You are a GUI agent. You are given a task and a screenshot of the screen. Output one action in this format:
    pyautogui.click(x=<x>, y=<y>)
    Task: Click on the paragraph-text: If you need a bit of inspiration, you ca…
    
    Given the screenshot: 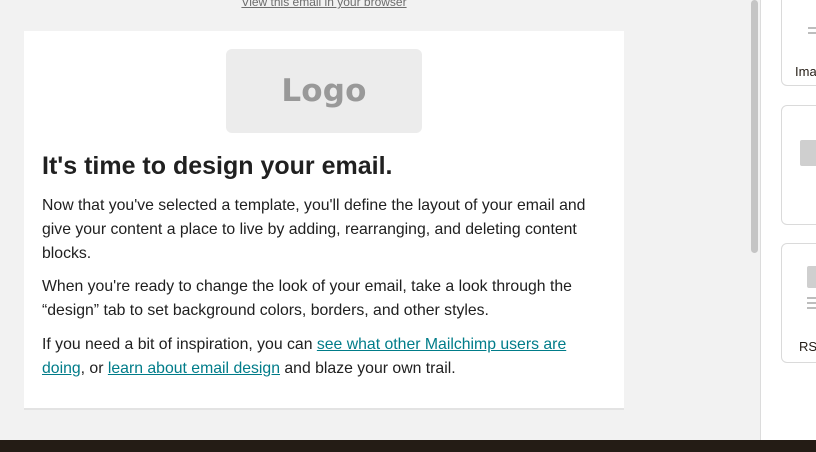 What is the action you would take?
    pyautogui.click(x=179, y=344)
    